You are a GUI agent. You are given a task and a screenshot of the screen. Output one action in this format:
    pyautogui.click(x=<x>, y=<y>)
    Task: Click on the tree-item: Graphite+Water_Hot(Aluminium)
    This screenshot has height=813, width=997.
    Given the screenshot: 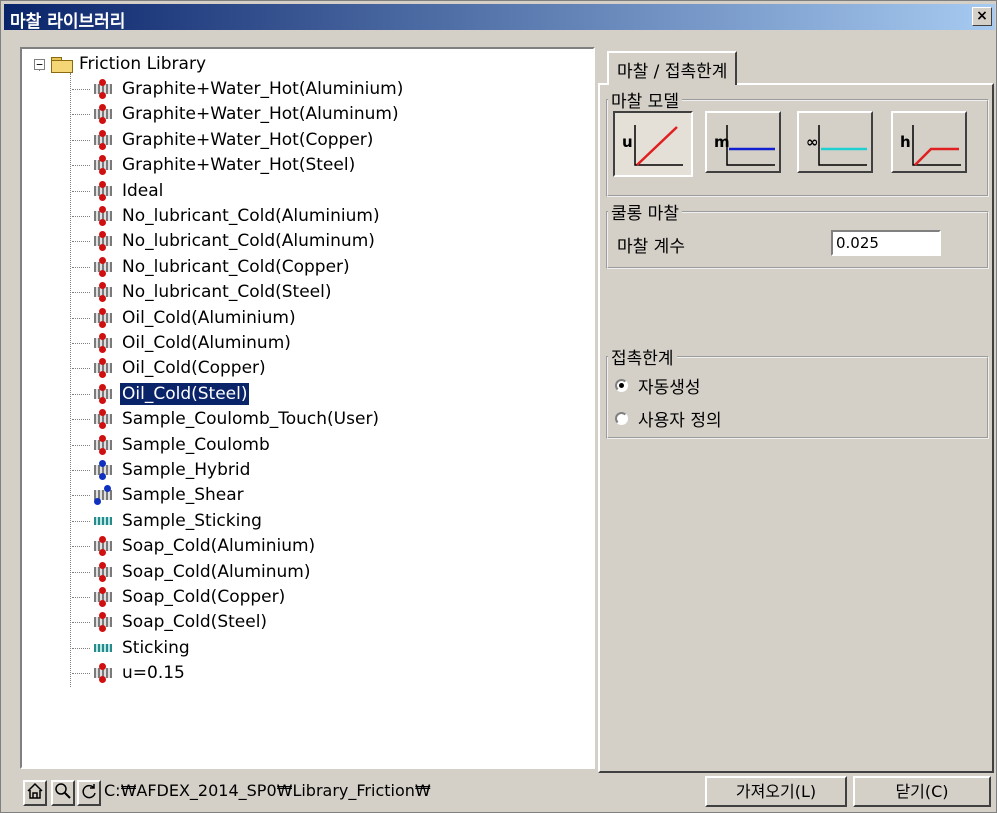 What is the action you would take?
    pyautogui.click(x=238, y=89)
    